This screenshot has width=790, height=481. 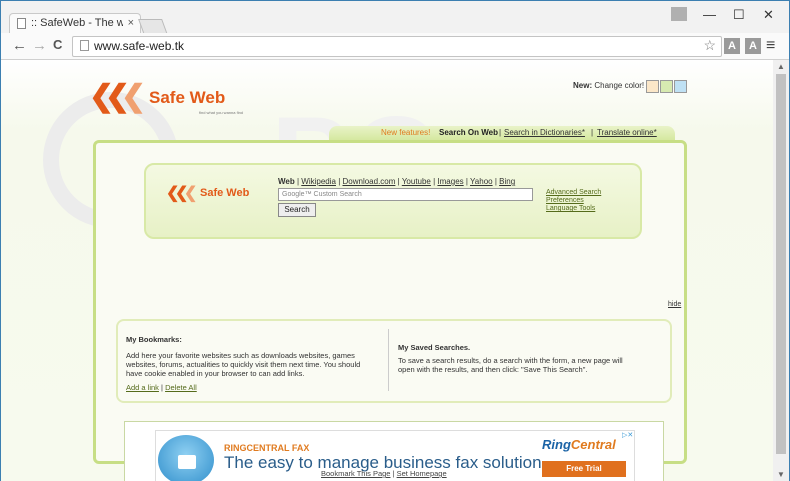 What do you see at coordinates (39, 45) in the screenshot?
I see `forward-button: →` at bounding box center [39, 45].